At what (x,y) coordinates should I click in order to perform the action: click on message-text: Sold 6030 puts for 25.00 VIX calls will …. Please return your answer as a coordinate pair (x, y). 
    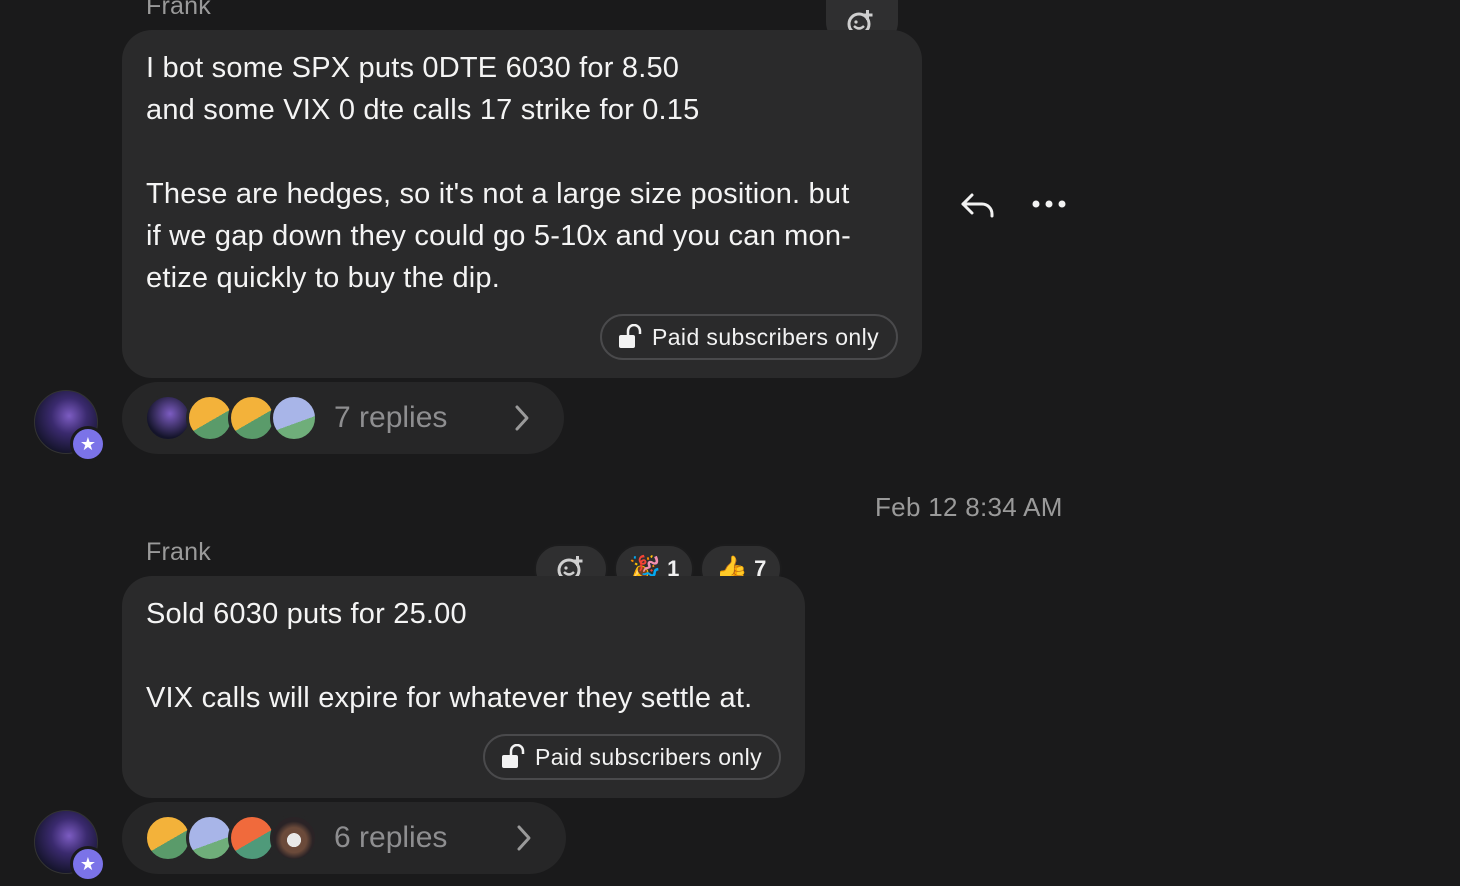
    Looking at the image, I should click on (449, 656).